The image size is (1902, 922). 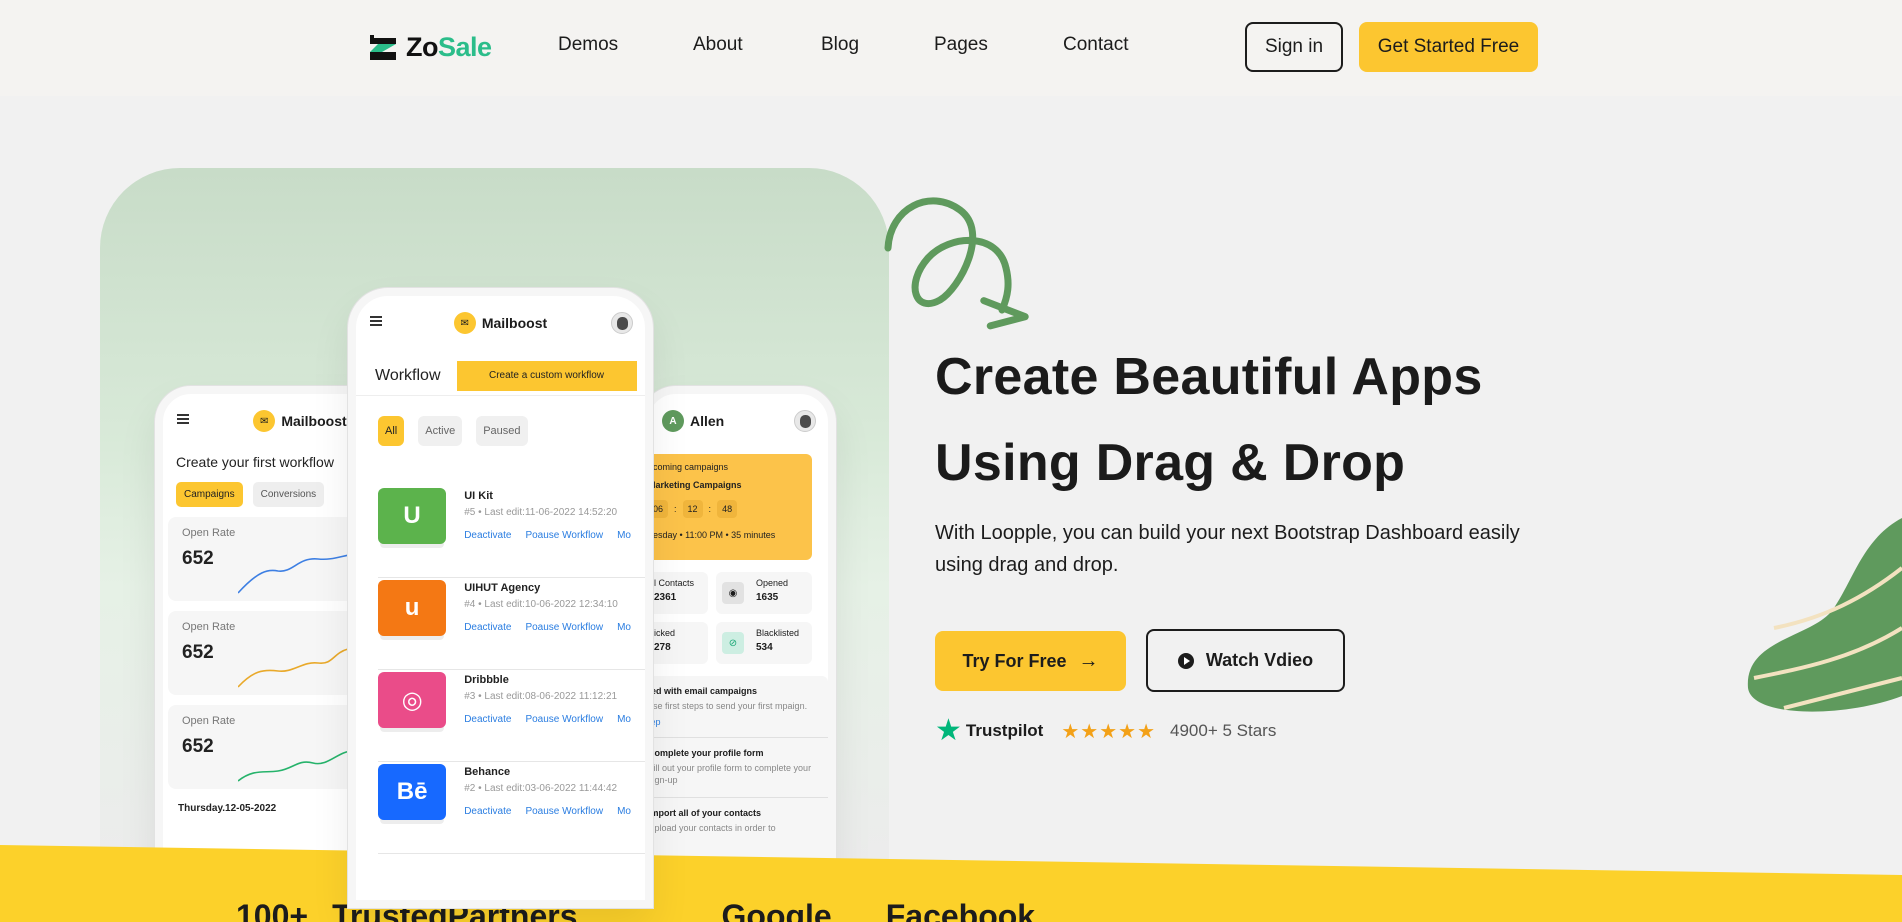 I want to click on countdown-timer: 06: 12: 48, so click(x=730, y=509).